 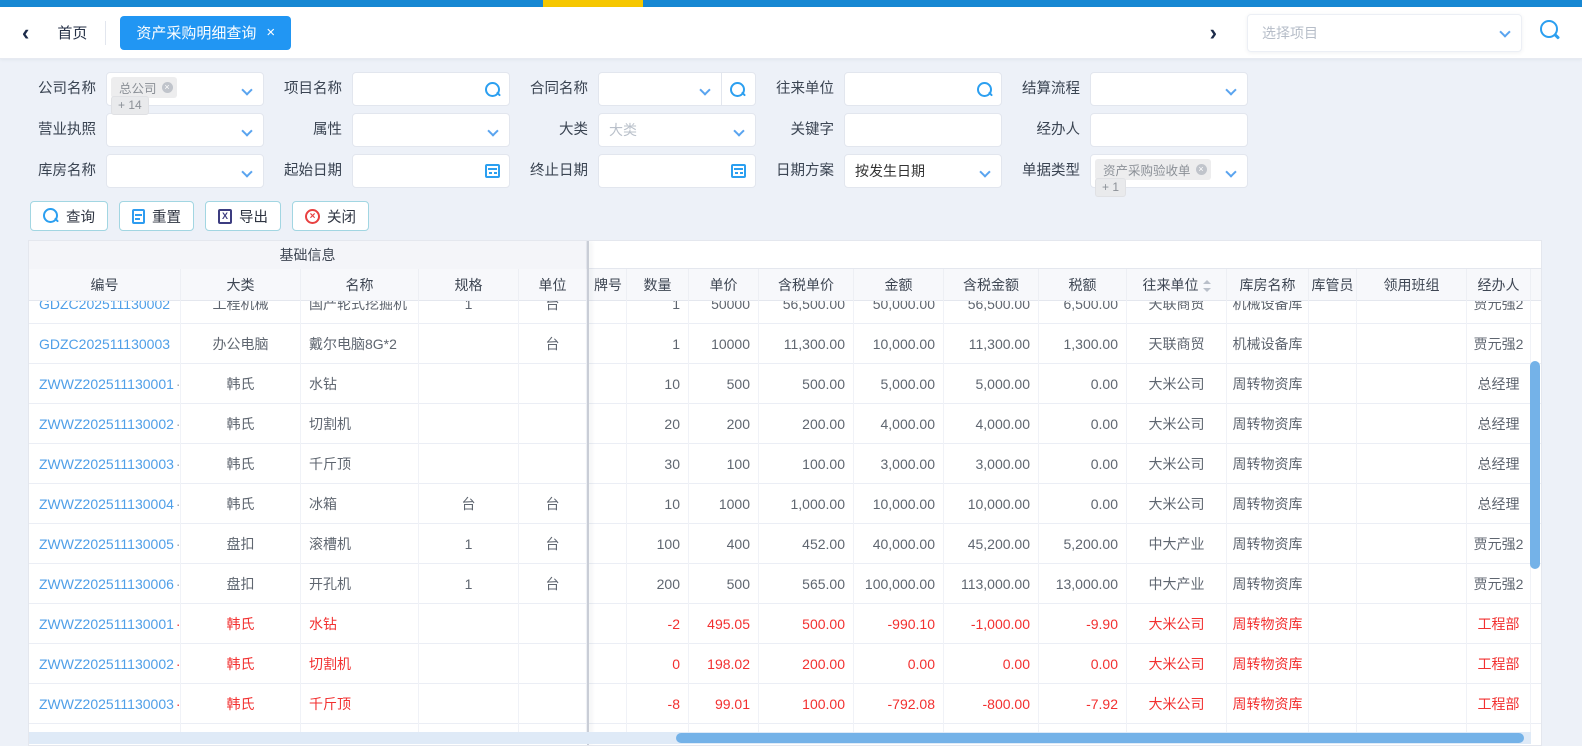 I want to click on tab-close-icon: ×, so click(x=270, y=32).